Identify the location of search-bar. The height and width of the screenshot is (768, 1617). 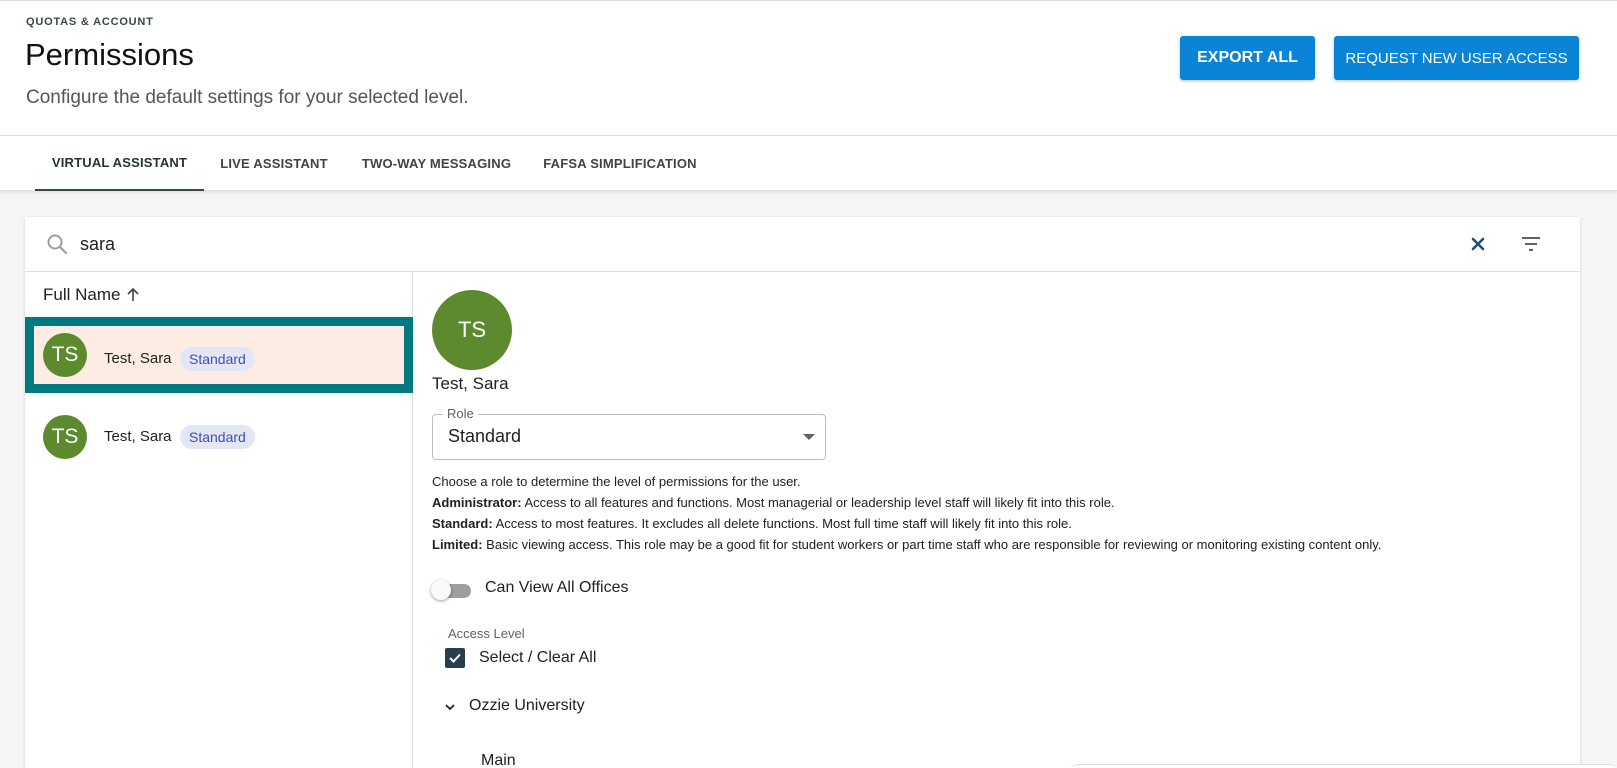
(802, 244).